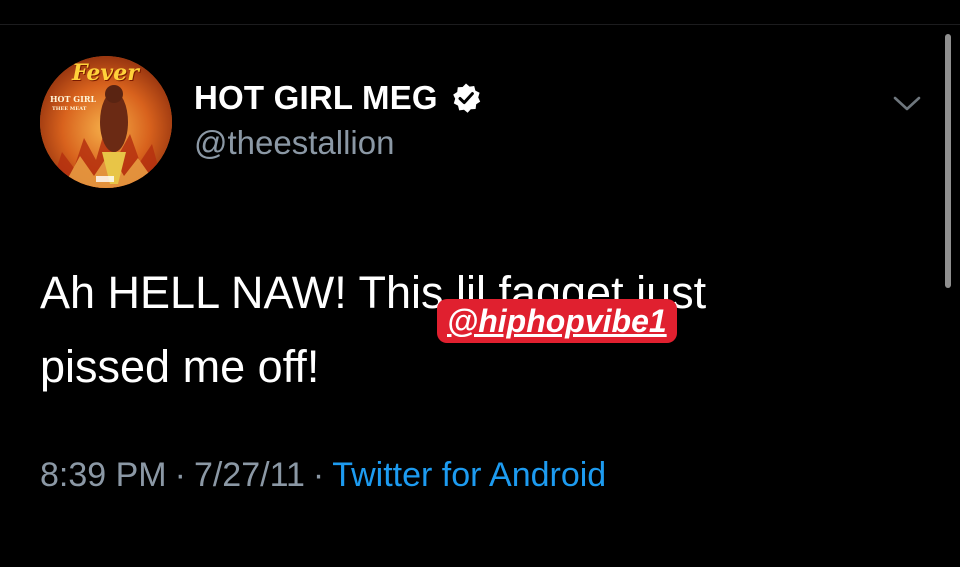 The image size is (960, 567). Describe the element at coordinates (106, 122) in the screenshot. I see `avatar: Fever HOT GIRL THEE MEAT` at that location.